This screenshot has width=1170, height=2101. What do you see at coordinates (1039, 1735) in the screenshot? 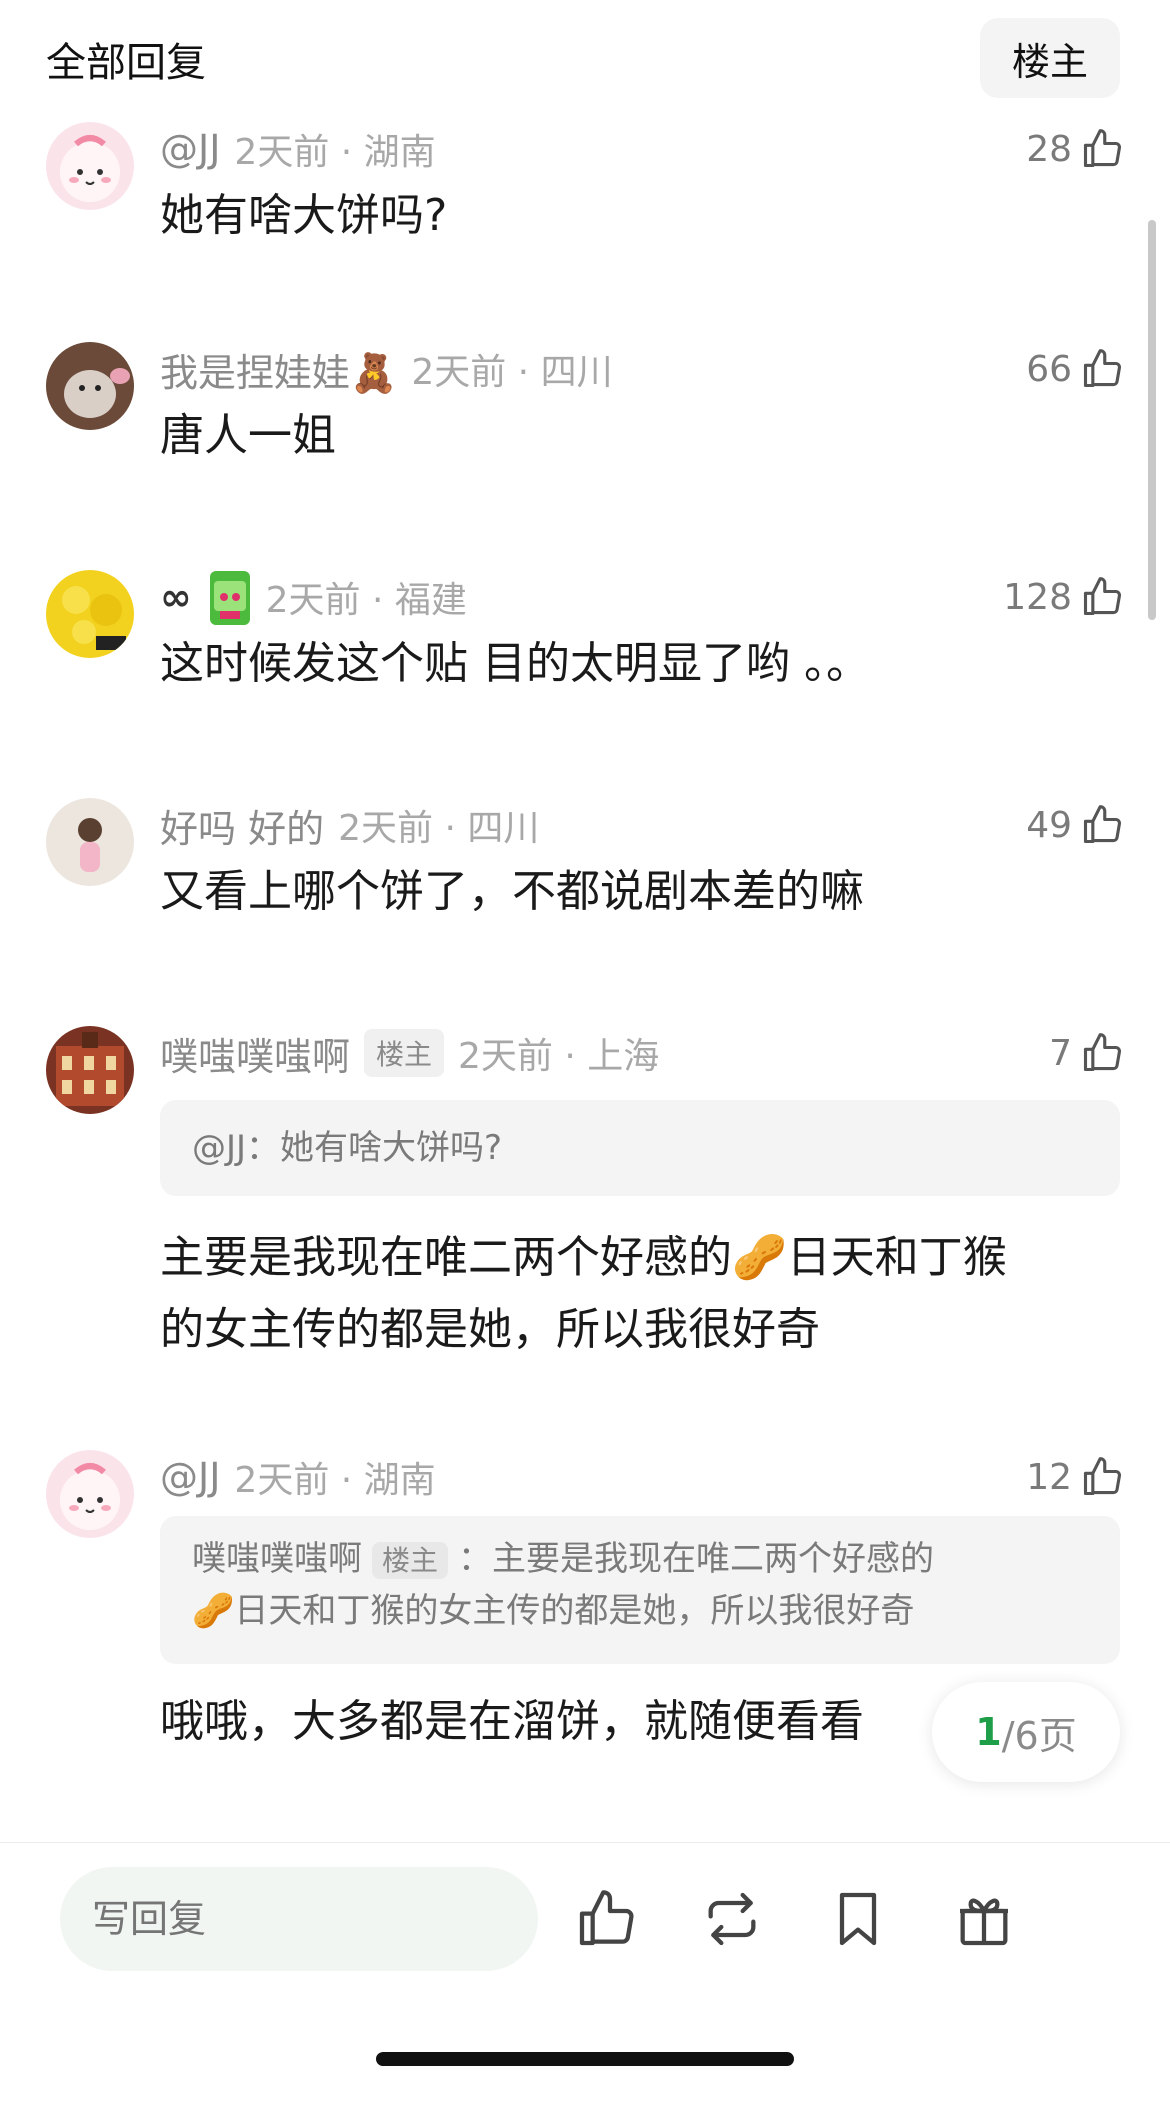
I see `total-pages: /6页` at bounding box center [1039, 1735].